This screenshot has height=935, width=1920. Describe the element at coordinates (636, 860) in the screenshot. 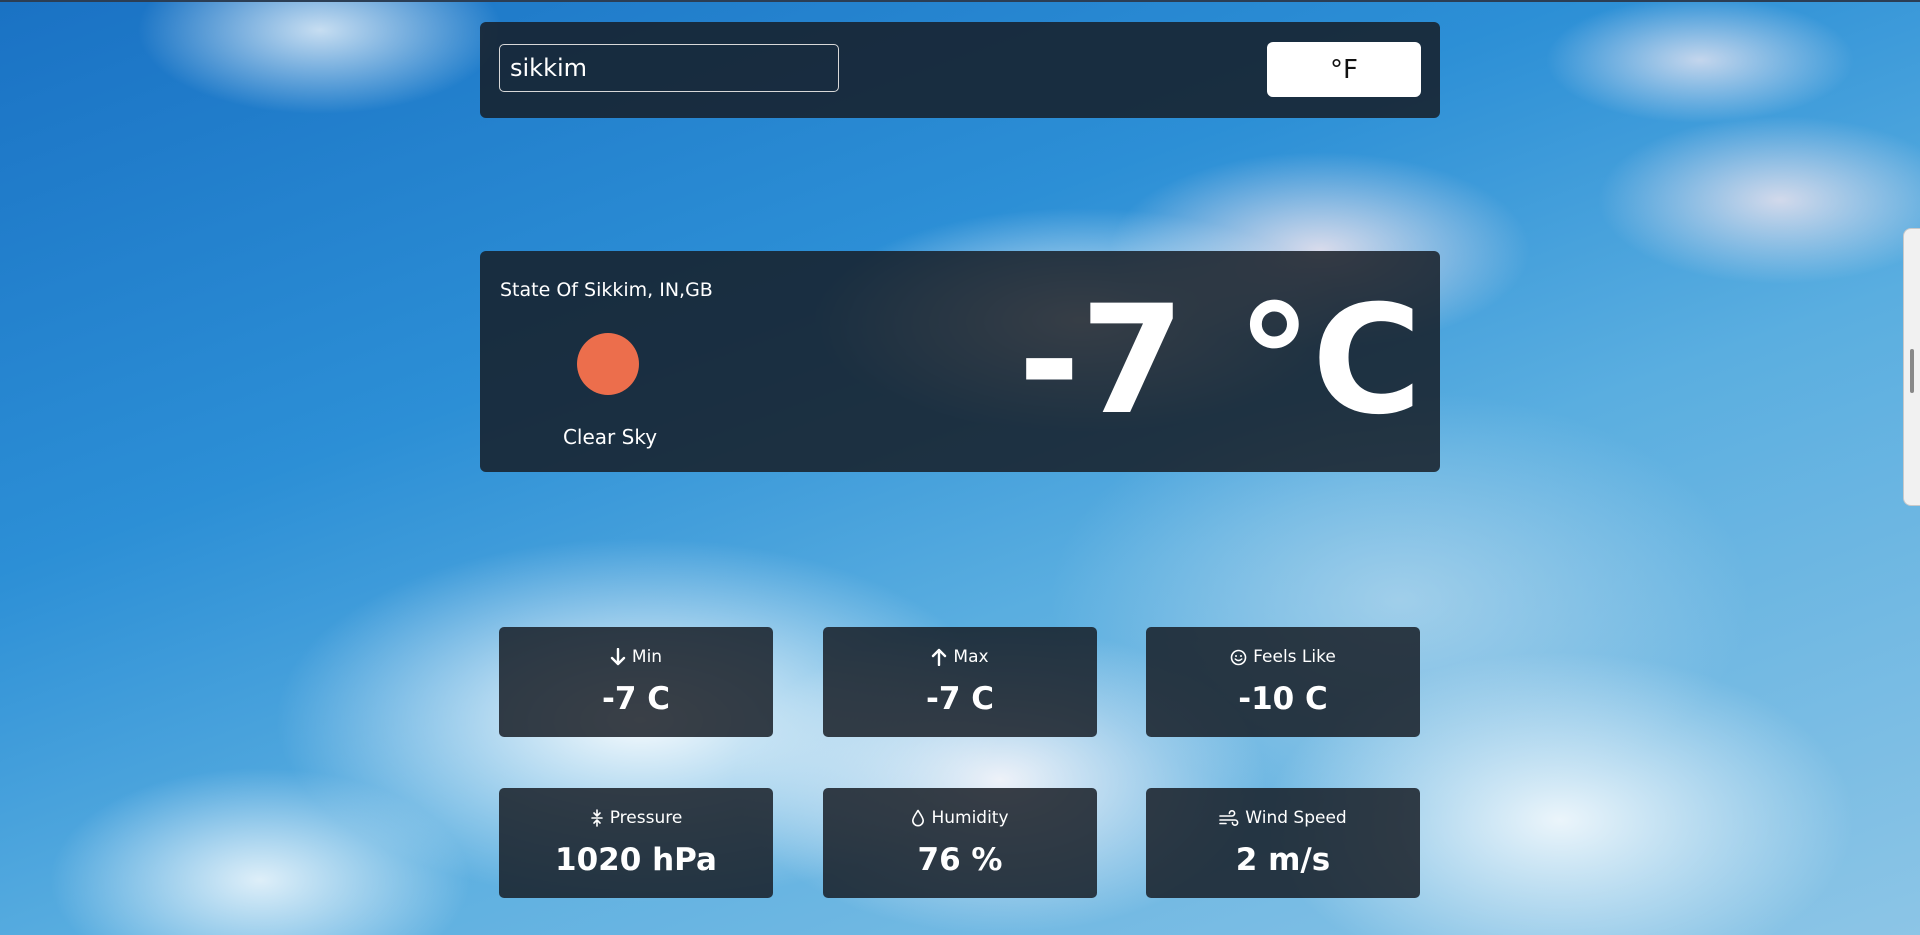

I see `stat-value: 1020 hPa` at that location.